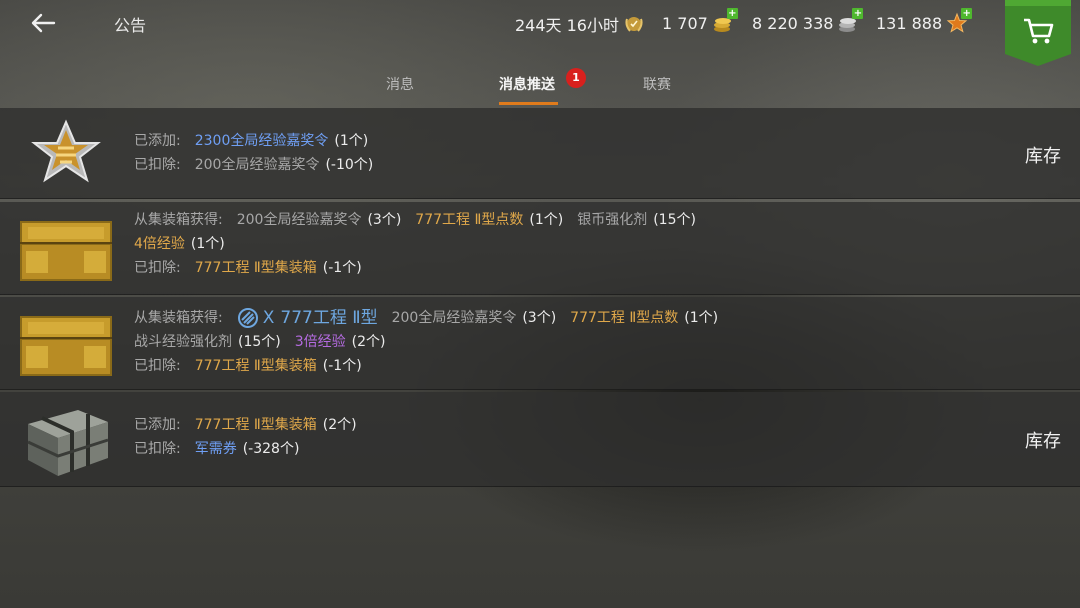  Describe the element at coordinates (183, 342) in the screenshot. I see `item-name: 战斗经验强化剂` at that location.